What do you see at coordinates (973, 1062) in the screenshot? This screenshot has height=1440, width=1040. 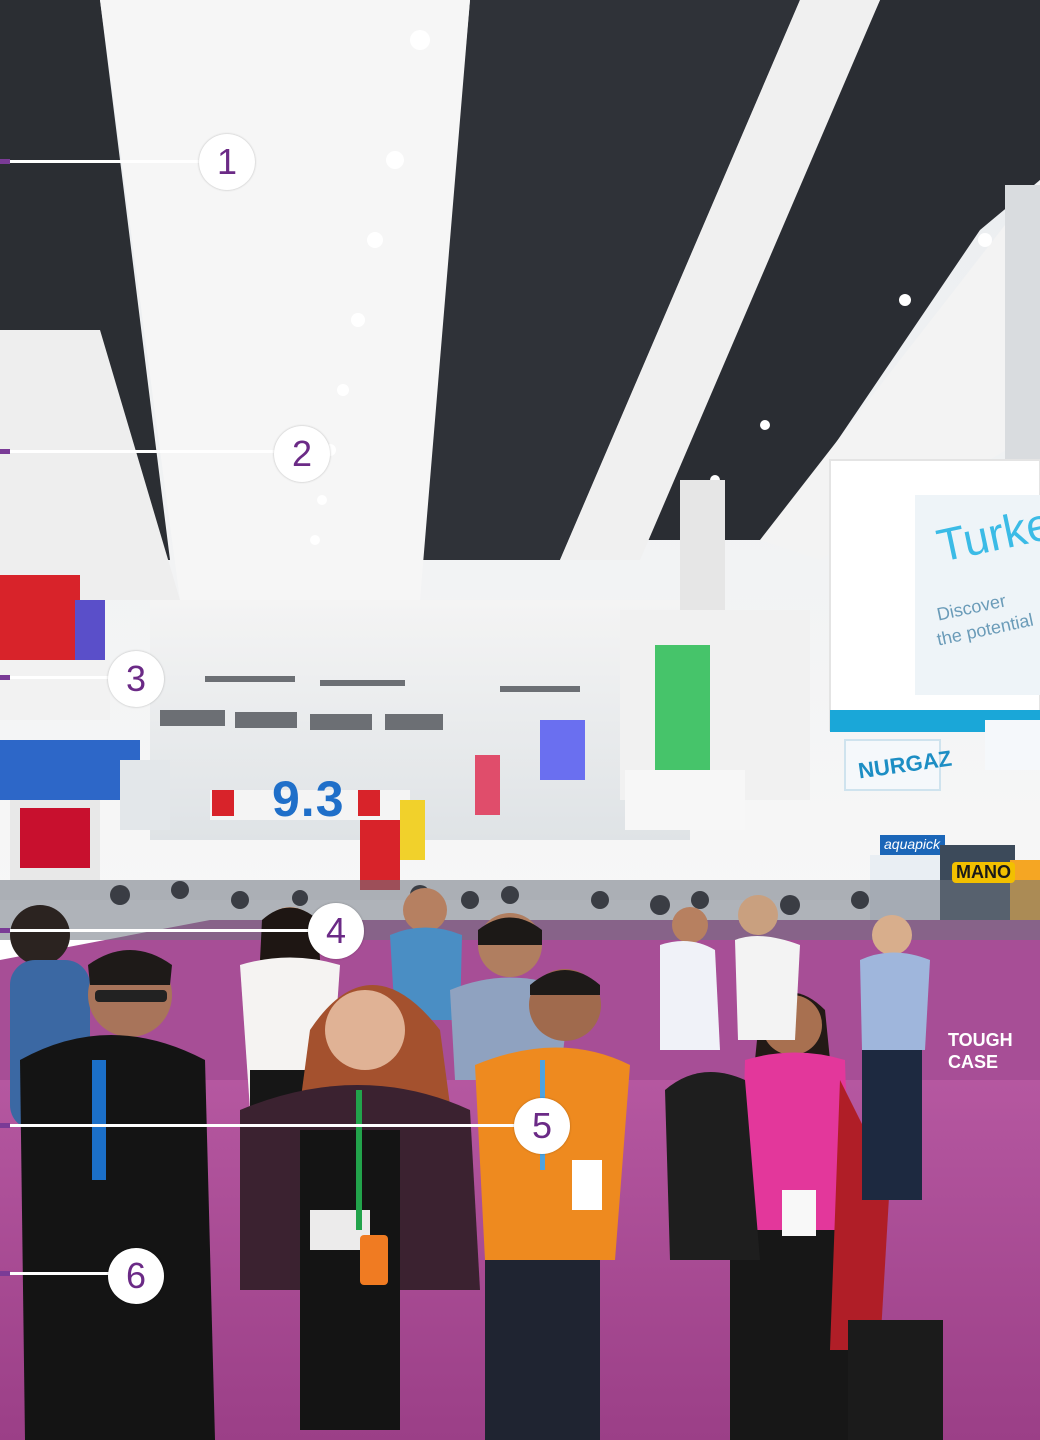 I see `tough-case-line2: CASE` at bounding box center [973, 1062].